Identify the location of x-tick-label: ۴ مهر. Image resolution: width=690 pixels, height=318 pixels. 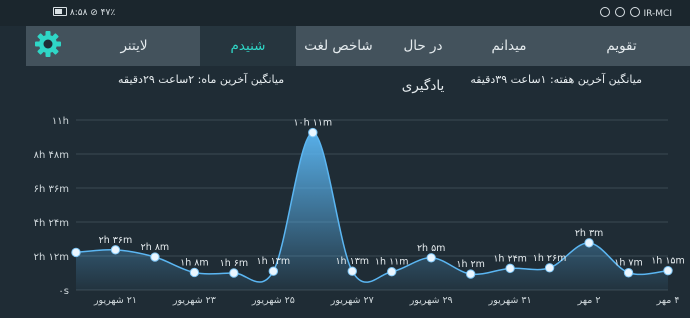
(668, 300).